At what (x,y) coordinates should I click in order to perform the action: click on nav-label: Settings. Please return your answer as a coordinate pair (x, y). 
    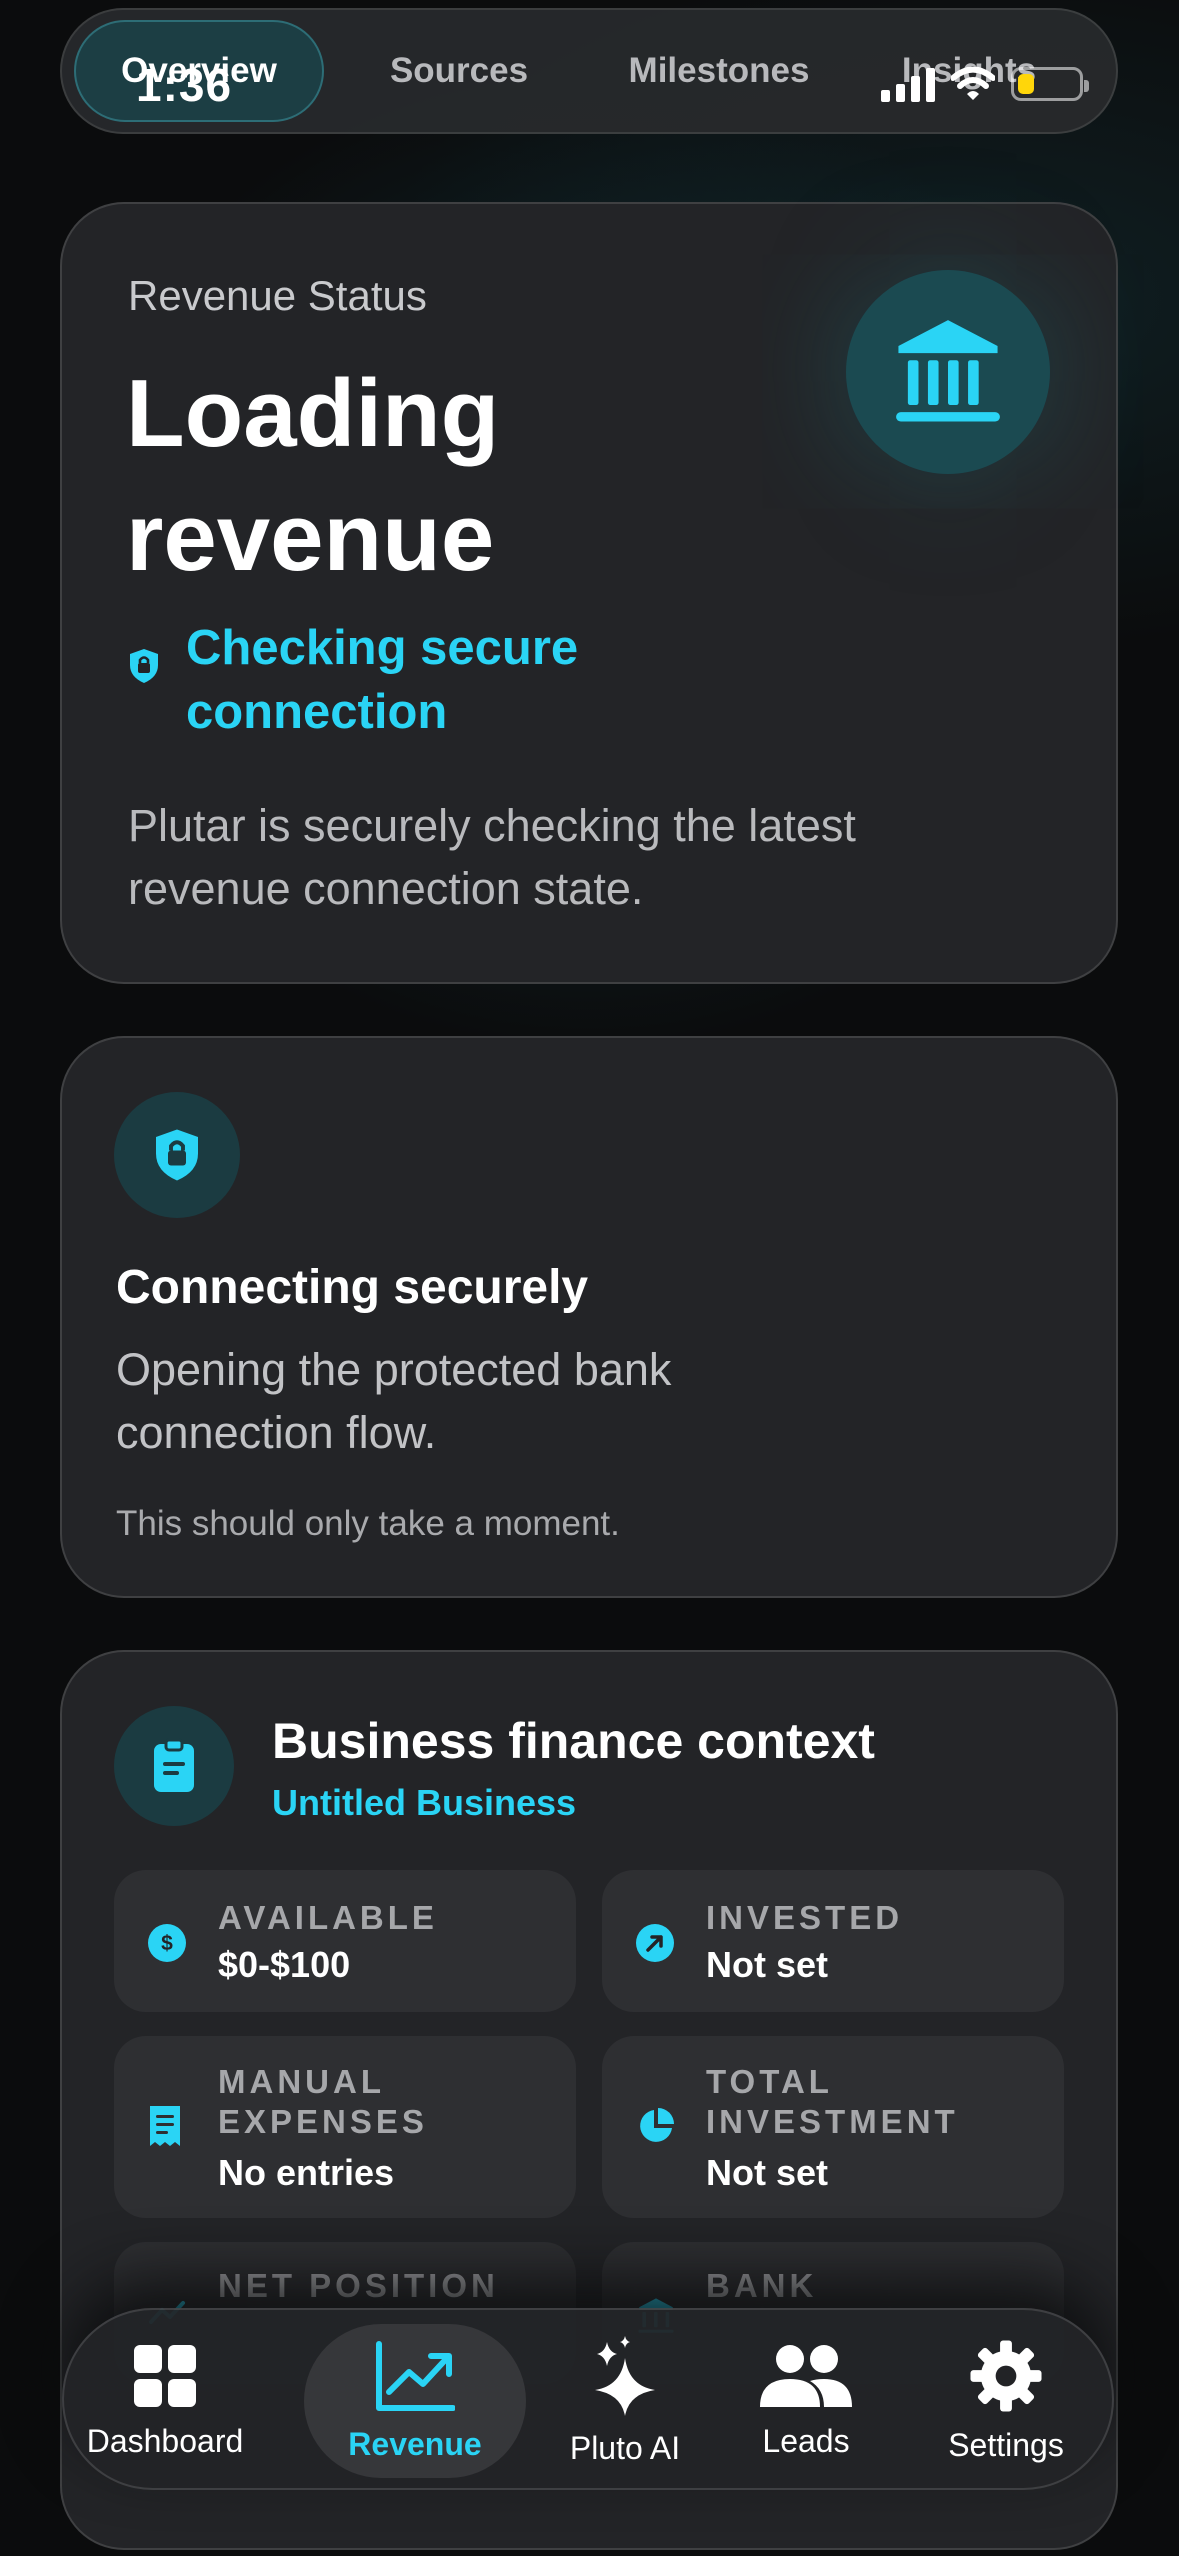
    Looking at the image, I should click on (1006, 2444).